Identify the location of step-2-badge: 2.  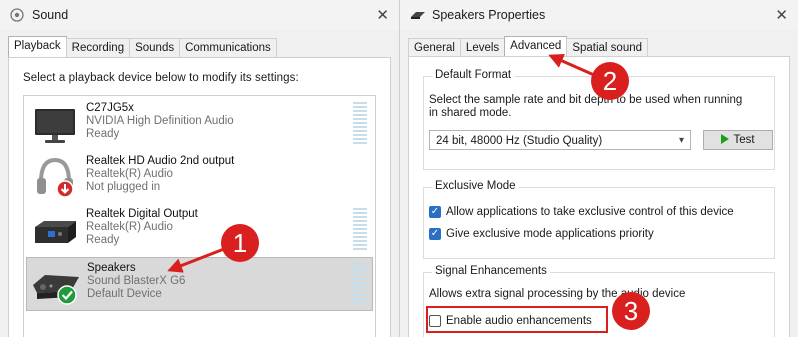
(610, 81).